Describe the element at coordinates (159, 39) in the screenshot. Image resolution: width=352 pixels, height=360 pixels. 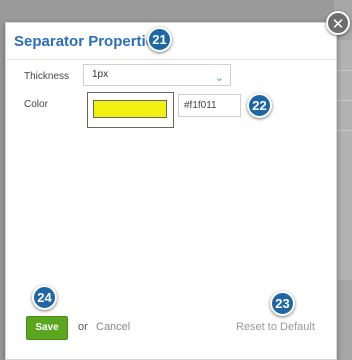
I see `callout-badge-title: 21` at that location.